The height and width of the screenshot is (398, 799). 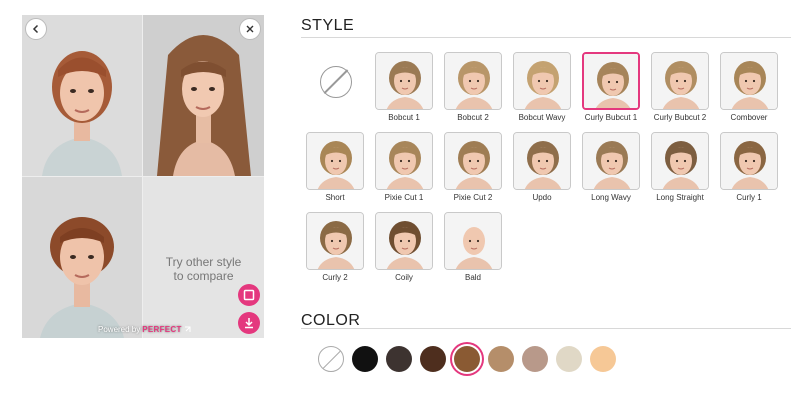 I want to click on style-label: Bobcut 1, so click(x=404, y=117).